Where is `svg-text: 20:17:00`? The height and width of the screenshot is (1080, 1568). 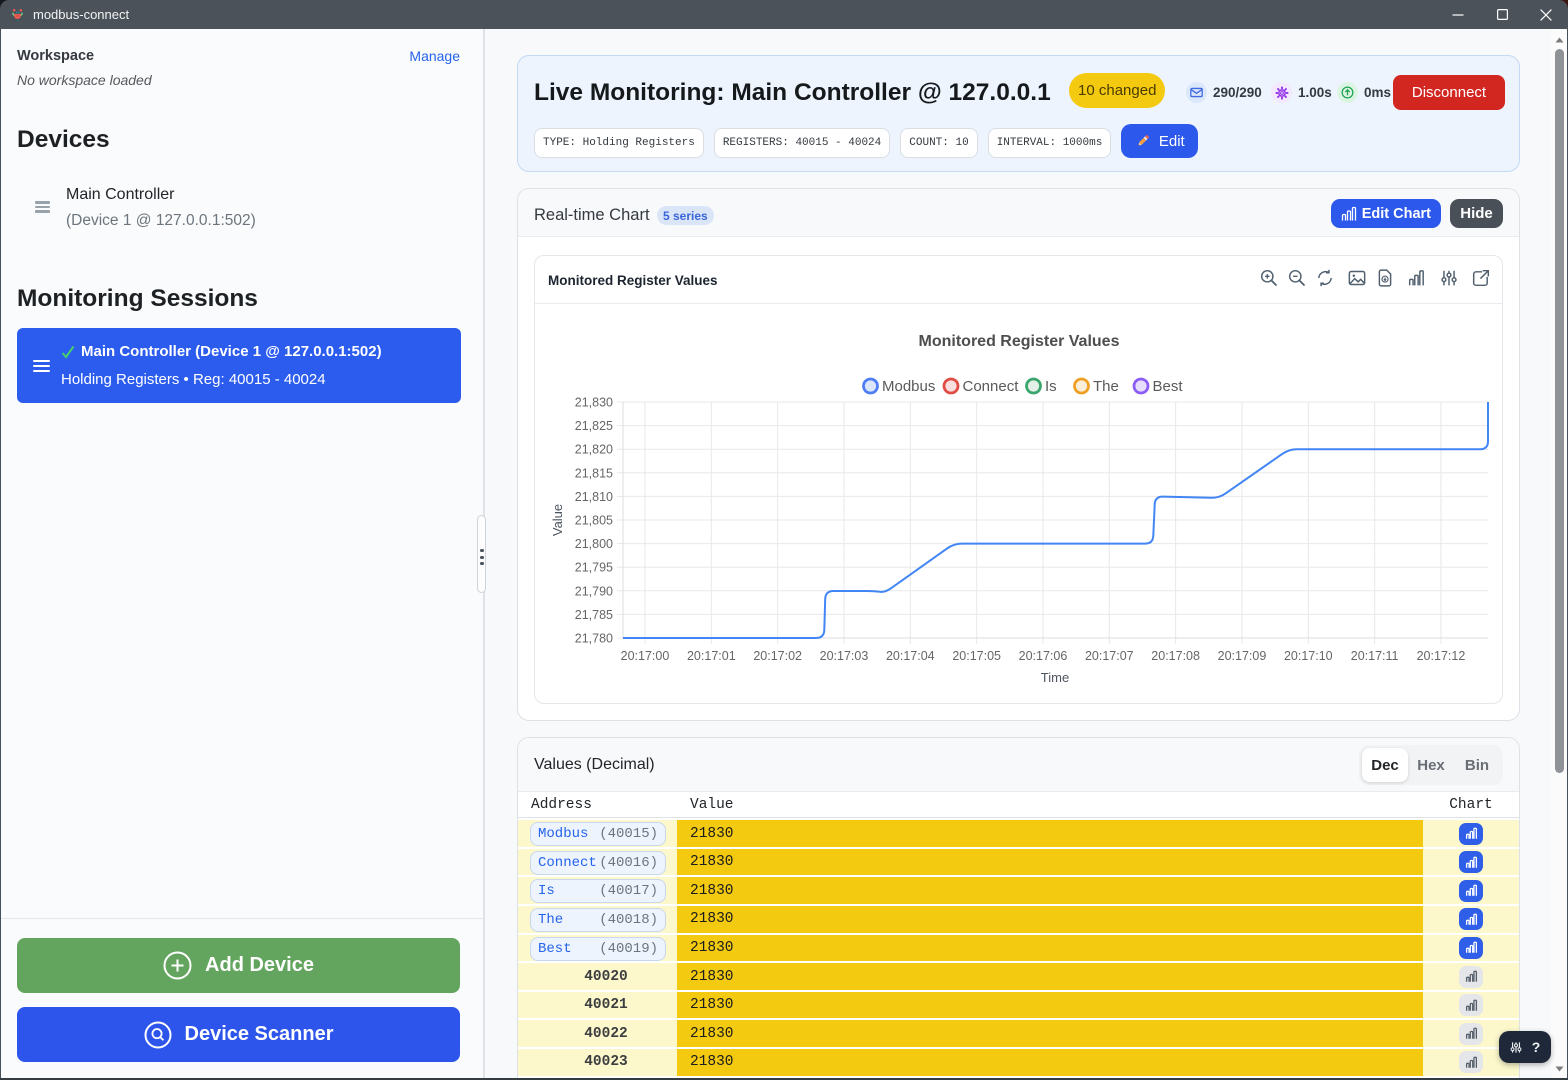
svg-text: 20:17:00 is located at coordinates (645, 656).